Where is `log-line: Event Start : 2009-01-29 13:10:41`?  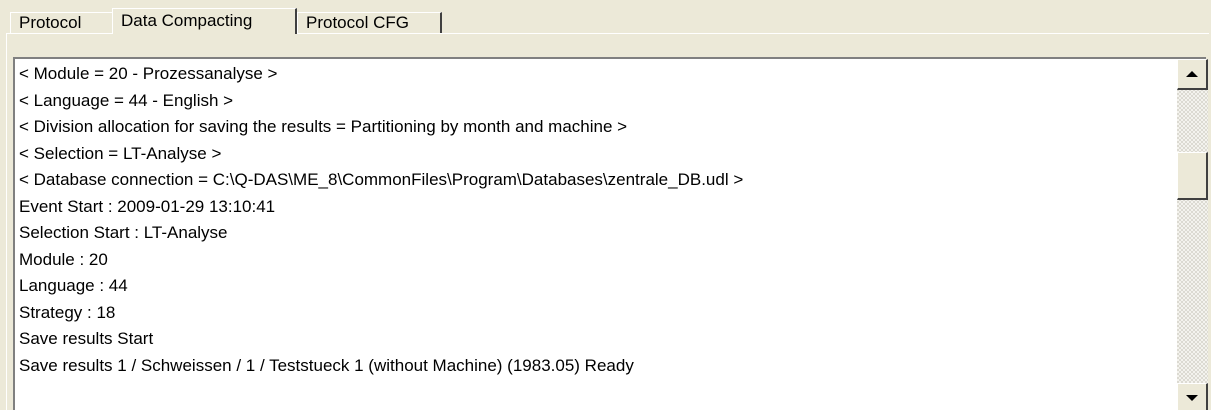 log-line: Event Start : 2009-01-29 13:10:41 is located at coordinates (147, 206).